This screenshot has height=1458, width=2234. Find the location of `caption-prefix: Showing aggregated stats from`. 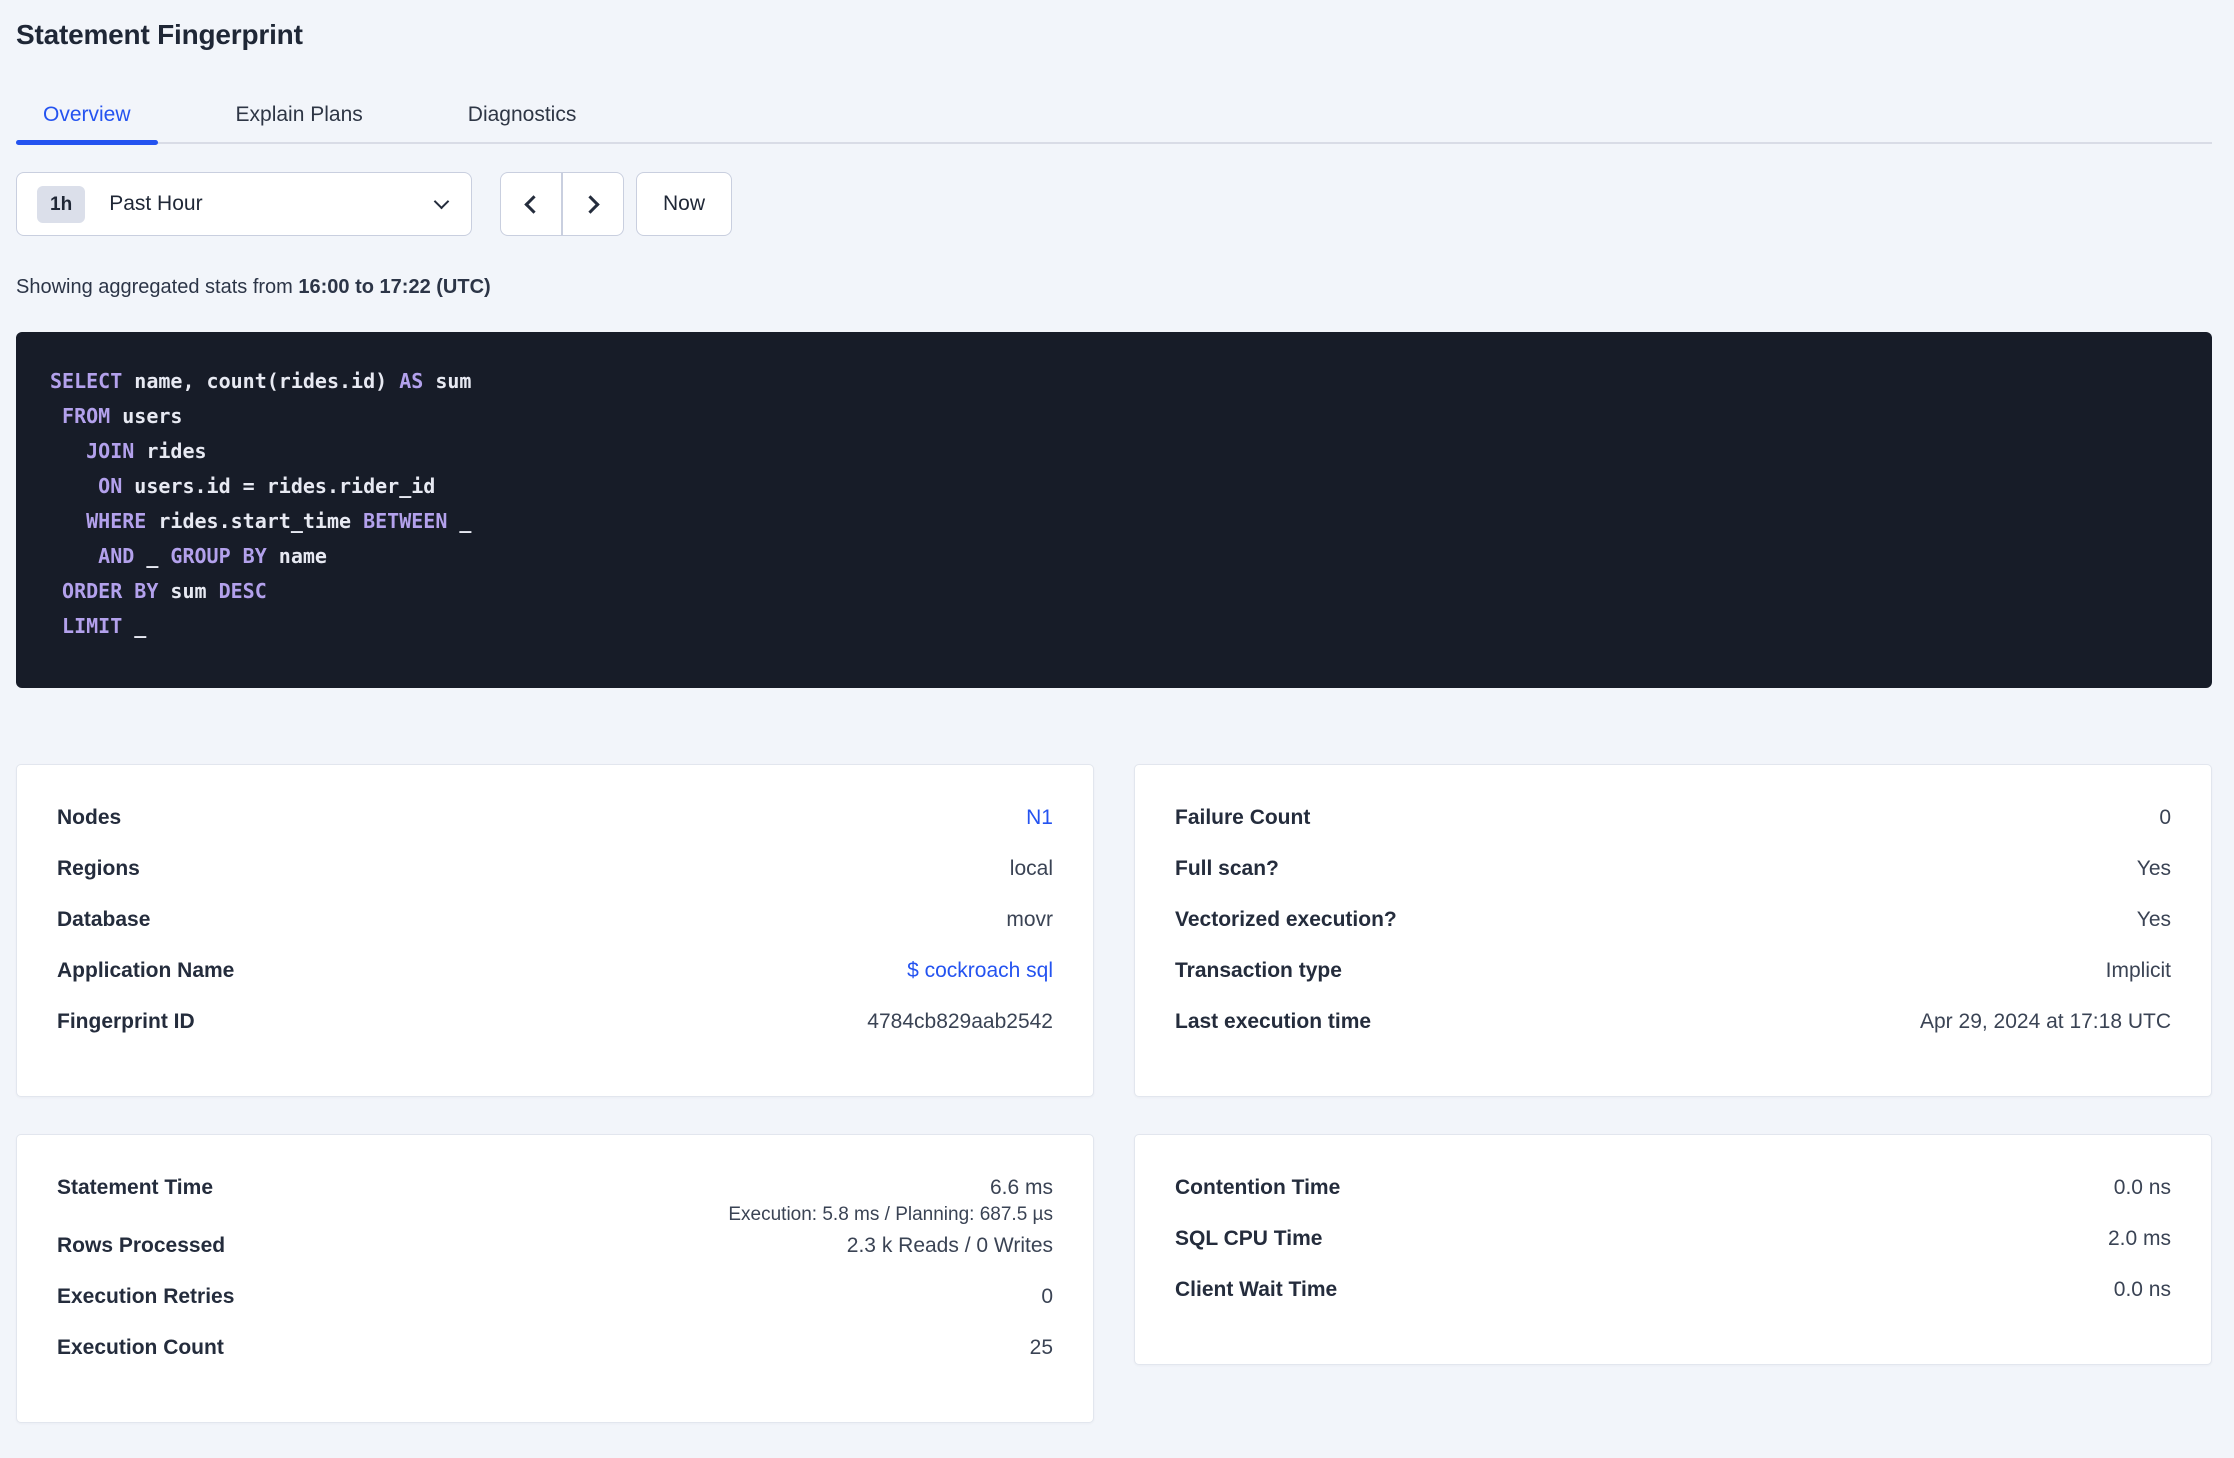

caption-prefix: Showing aggregated stats from is located at coordinates (157, 287).